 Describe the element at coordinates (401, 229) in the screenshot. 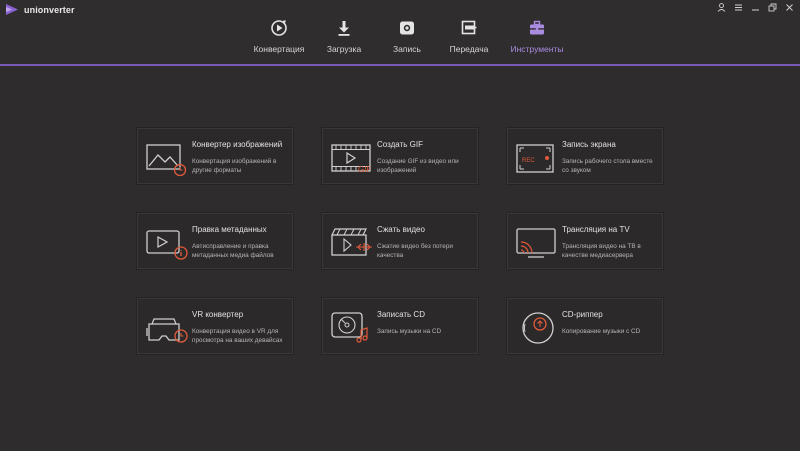

I see `tool-title: Сжать видео` at that location.